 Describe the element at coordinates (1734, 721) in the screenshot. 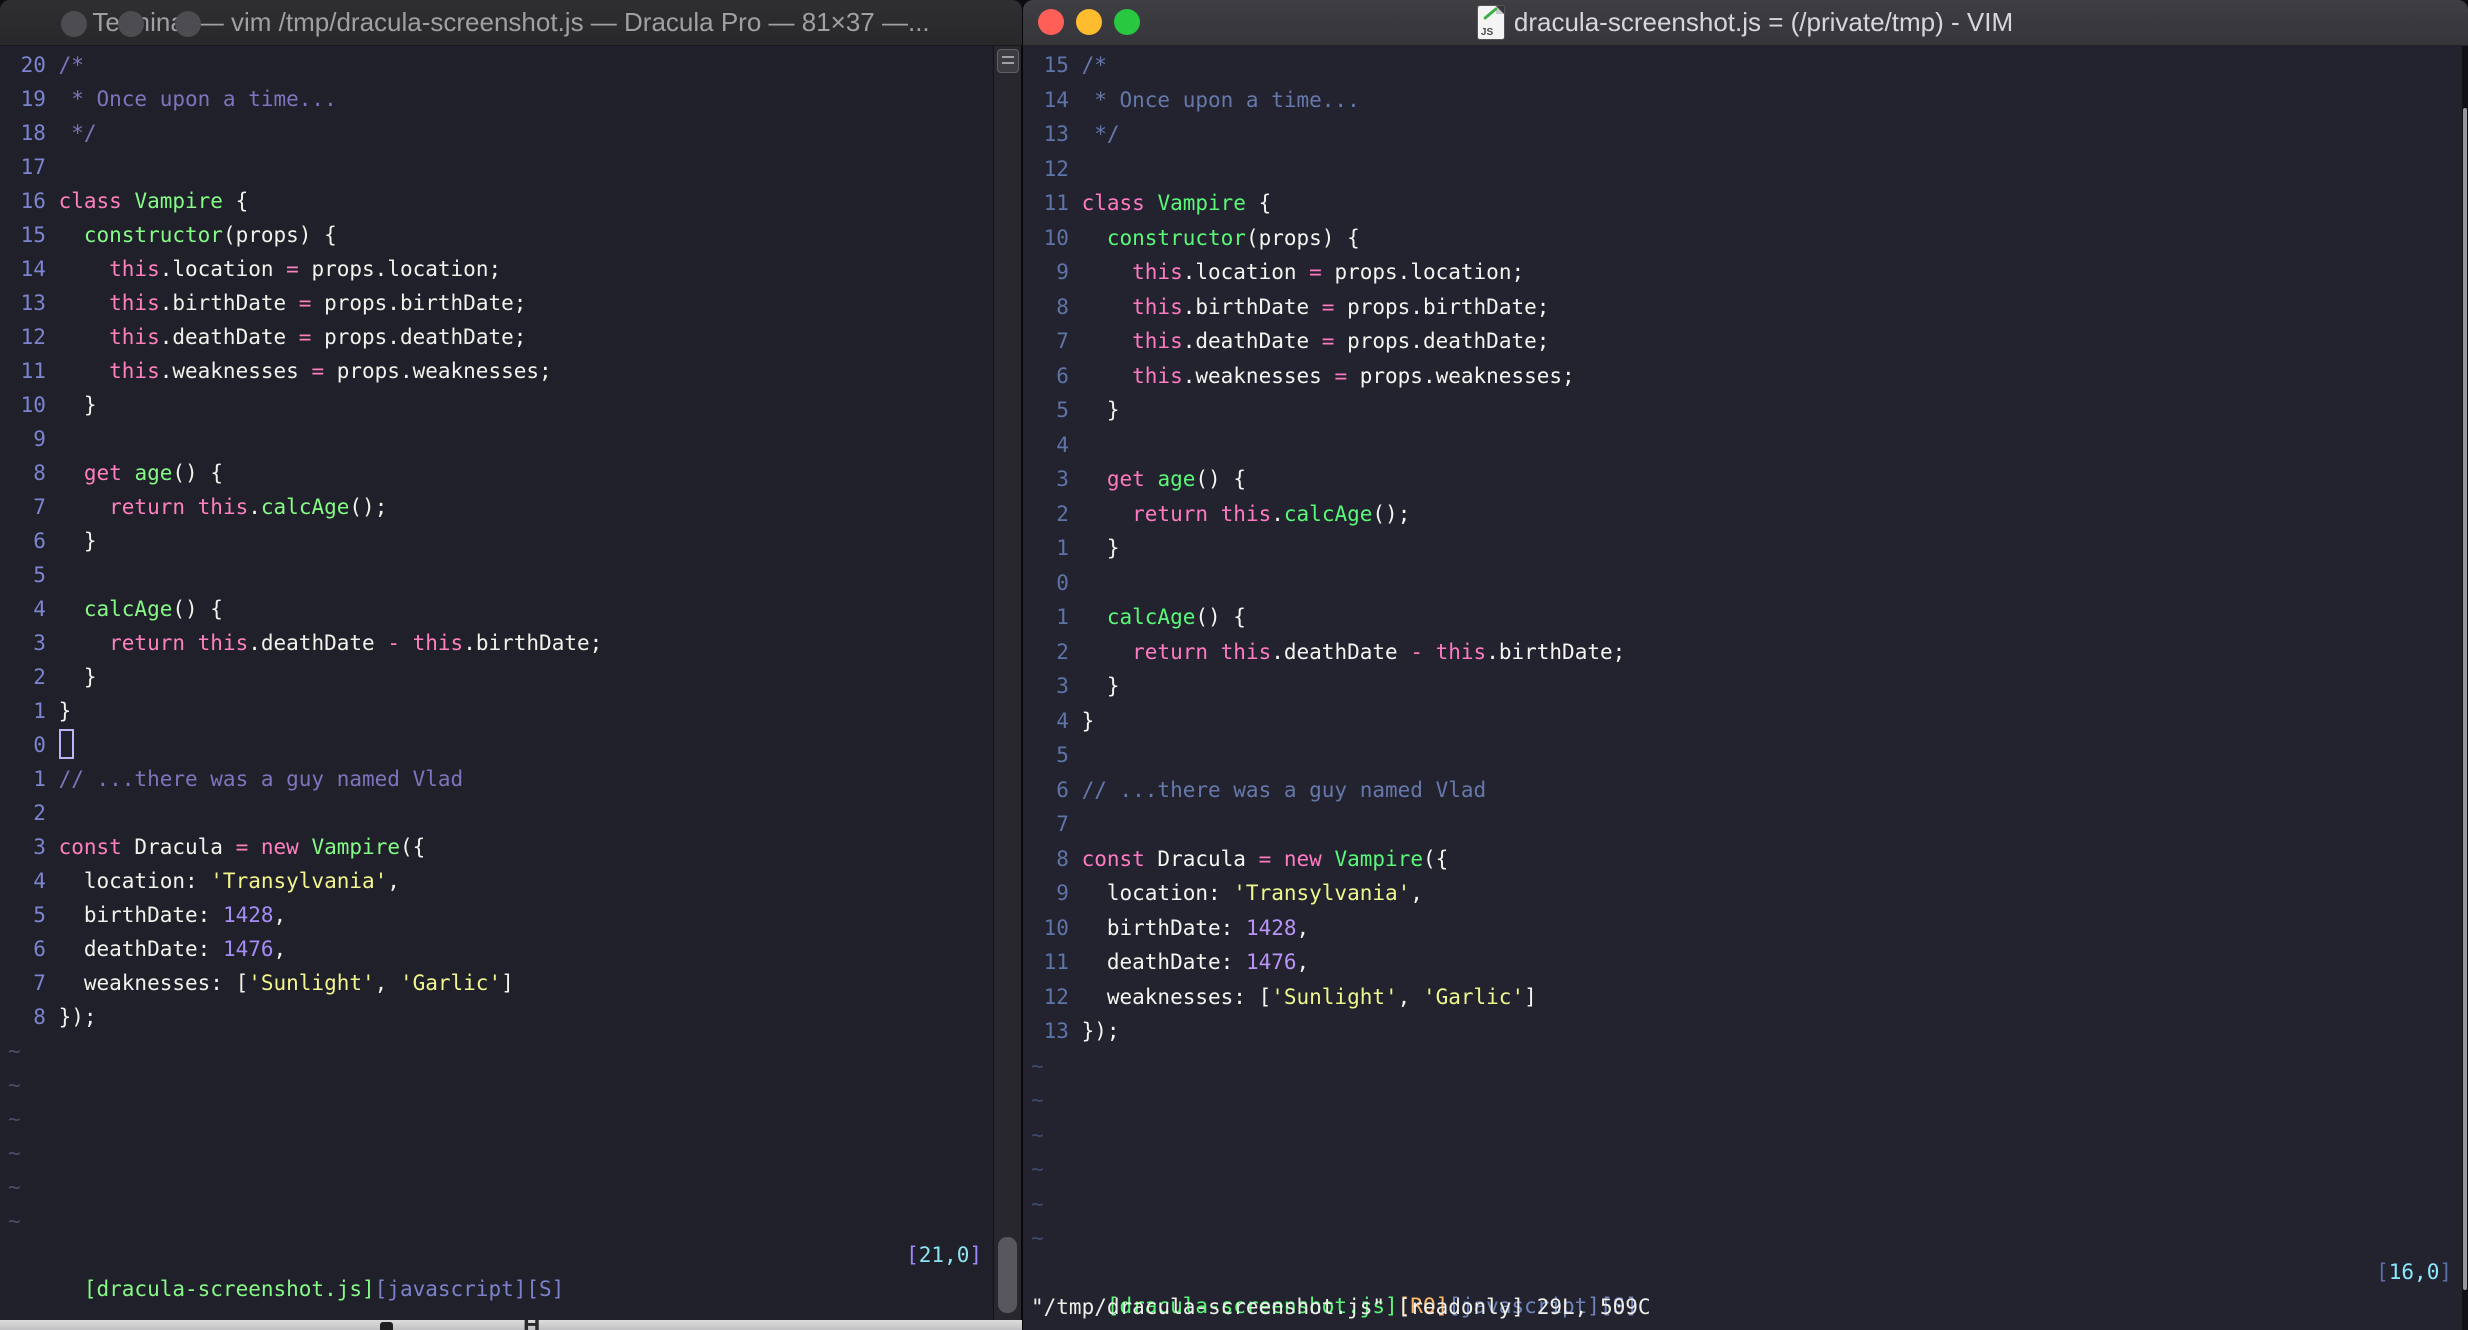

I see `code-line: 4}` at that location.